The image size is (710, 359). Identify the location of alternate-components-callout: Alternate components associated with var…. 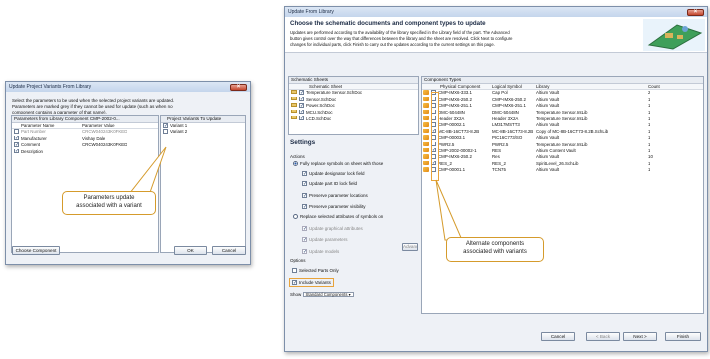
(495, 249).